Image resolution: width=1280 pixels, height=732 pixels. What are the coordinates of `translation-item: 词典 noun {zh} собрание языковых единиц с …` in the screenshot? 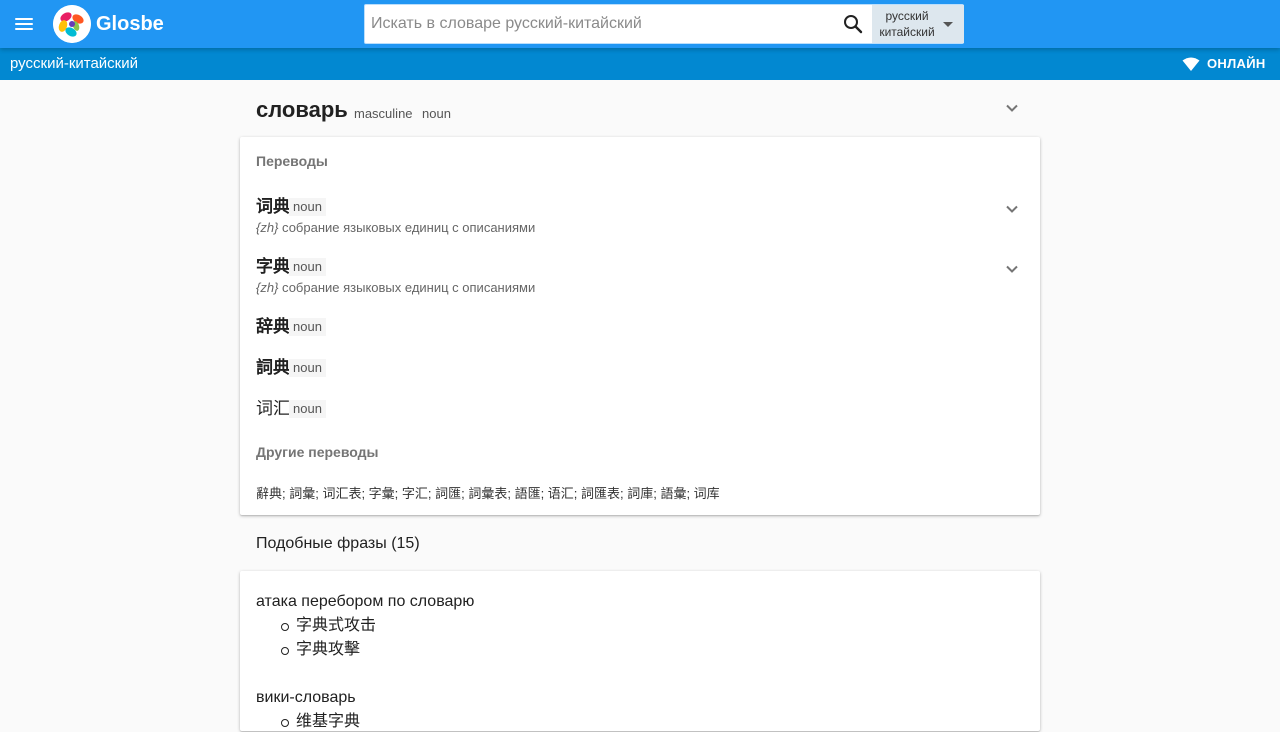 It's located at (641, 216).